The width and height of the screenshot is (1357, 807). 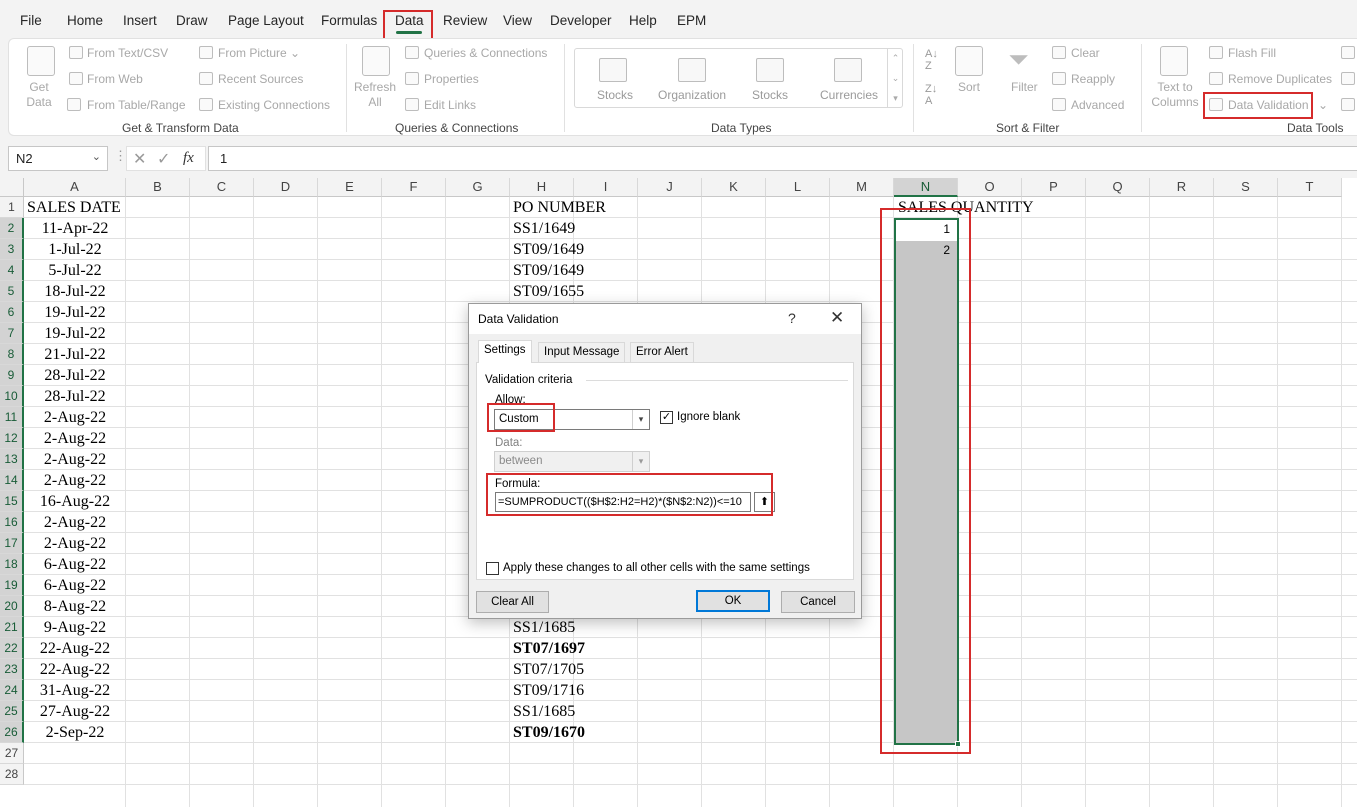 I want to click on relationships-icon, so click(x=1348, y=78).